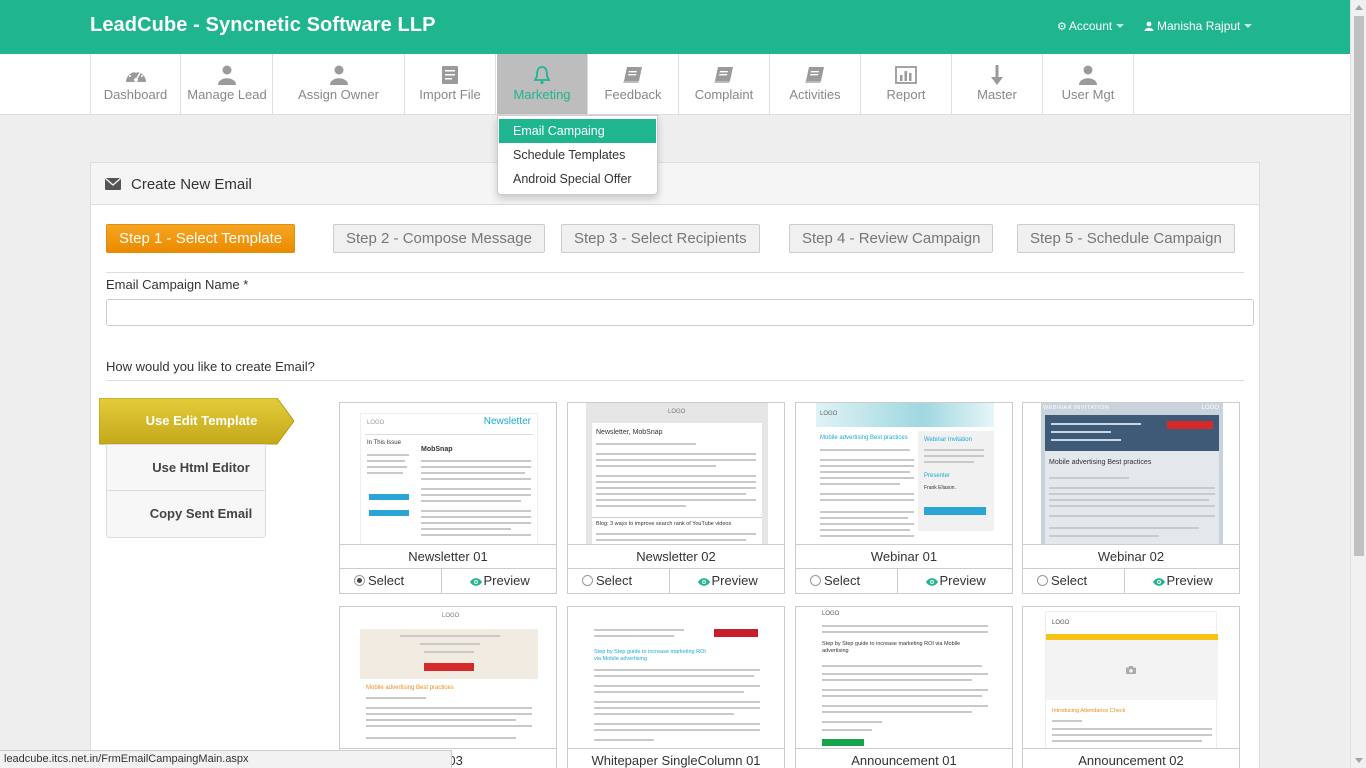  I want to click on envelope-icon, so click(113, 184).